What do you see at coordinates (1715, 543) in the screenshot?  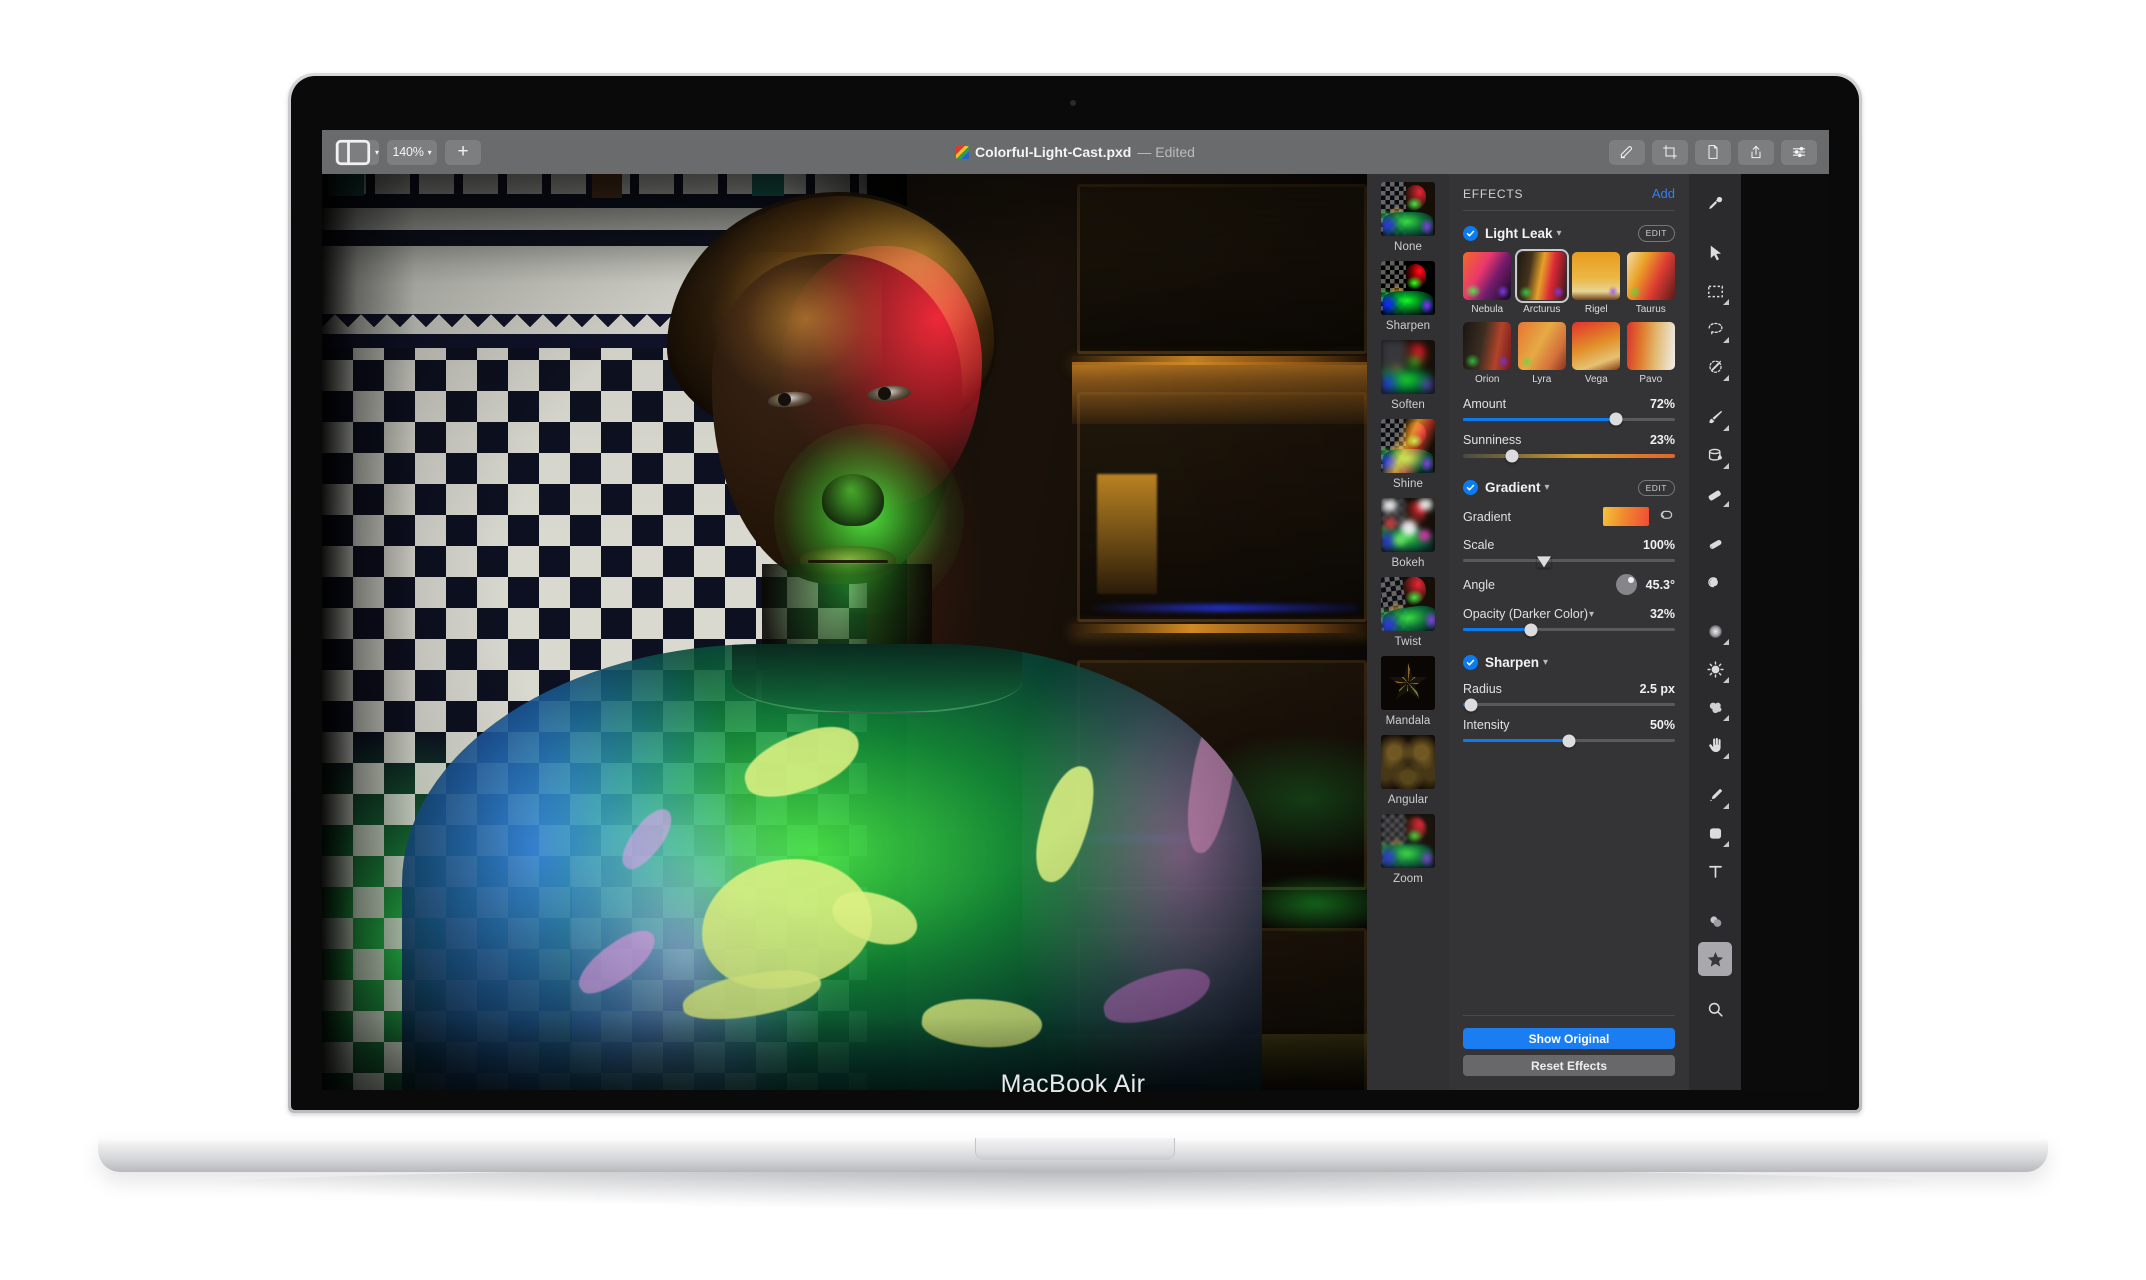 I see `smudge-icon` at bounding box center [1715, 543].